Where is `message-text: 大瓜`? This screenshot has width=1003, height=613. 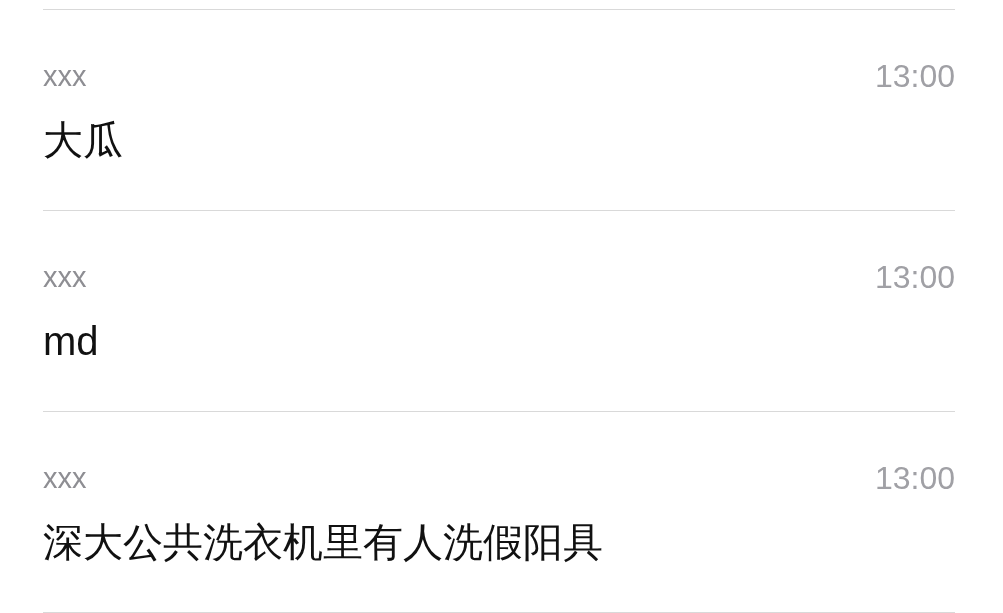
message-text: 大瓜 is located at coordinates (83, 140).